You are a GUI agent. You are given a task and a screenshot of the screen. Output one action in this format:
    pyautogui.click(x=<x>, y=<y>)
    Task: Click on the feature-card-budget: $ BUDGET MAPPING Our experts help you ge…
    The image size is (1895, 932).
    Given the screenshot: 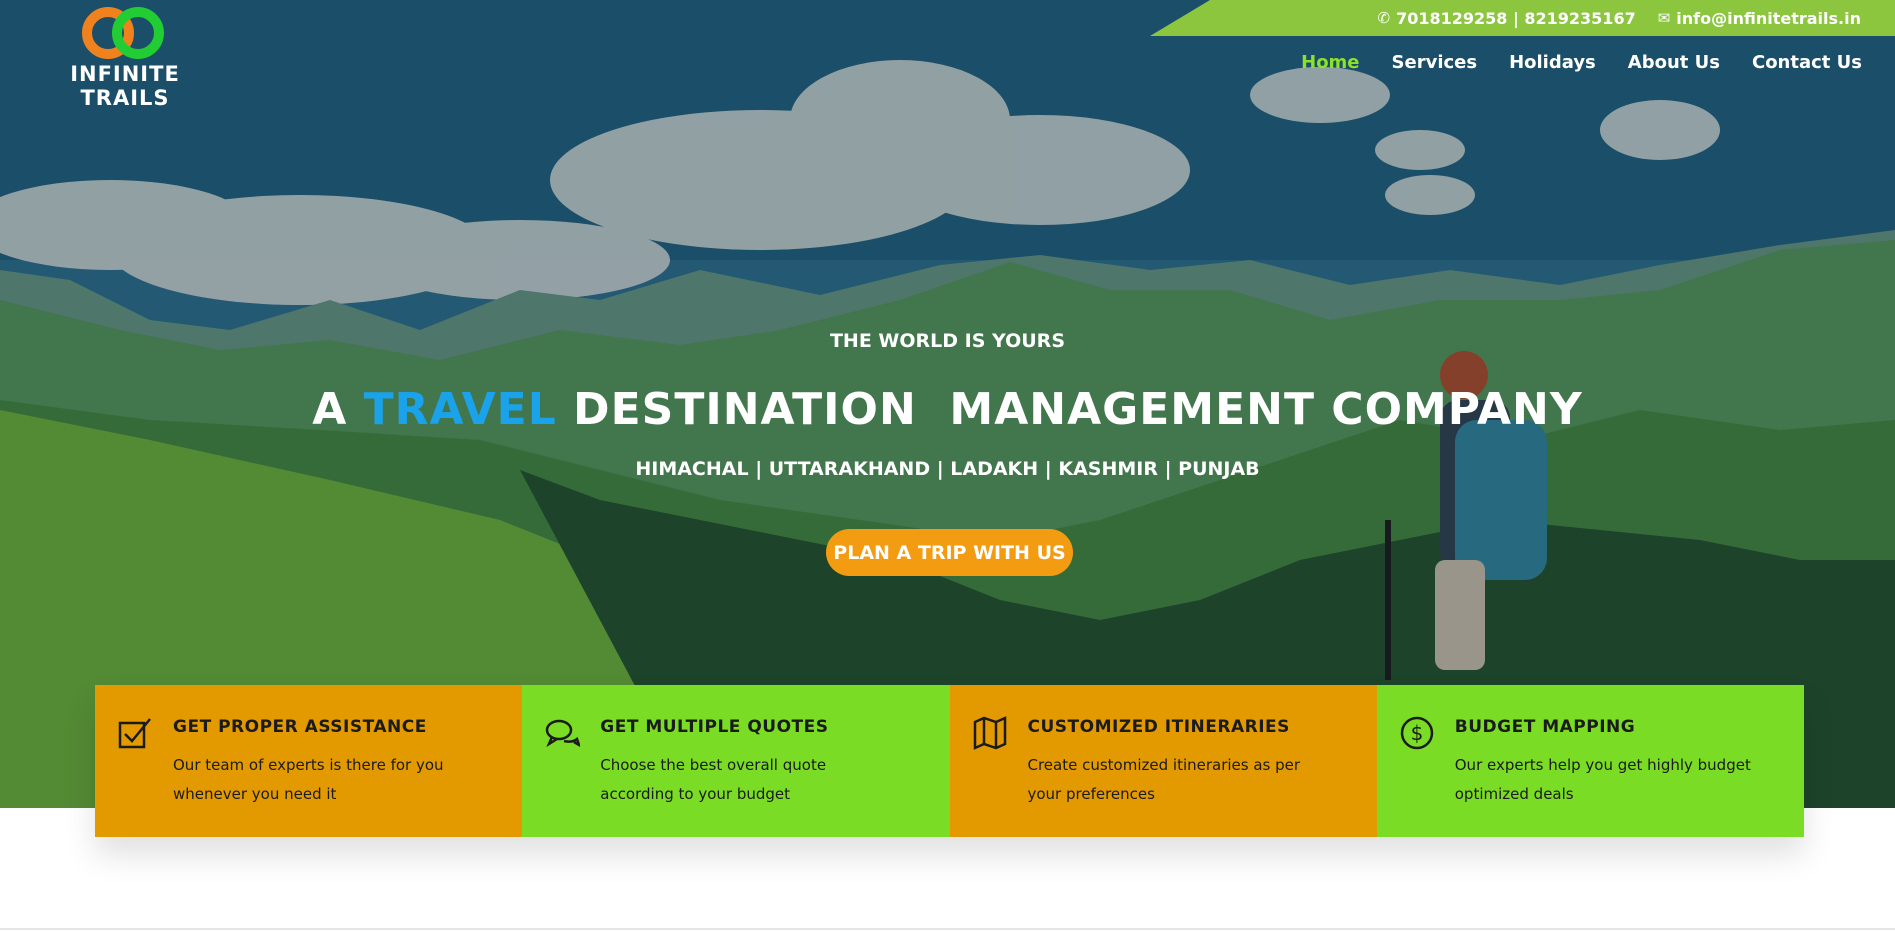 What is the action you would take?
    pyautogui.click(x=1590, y=761)
    